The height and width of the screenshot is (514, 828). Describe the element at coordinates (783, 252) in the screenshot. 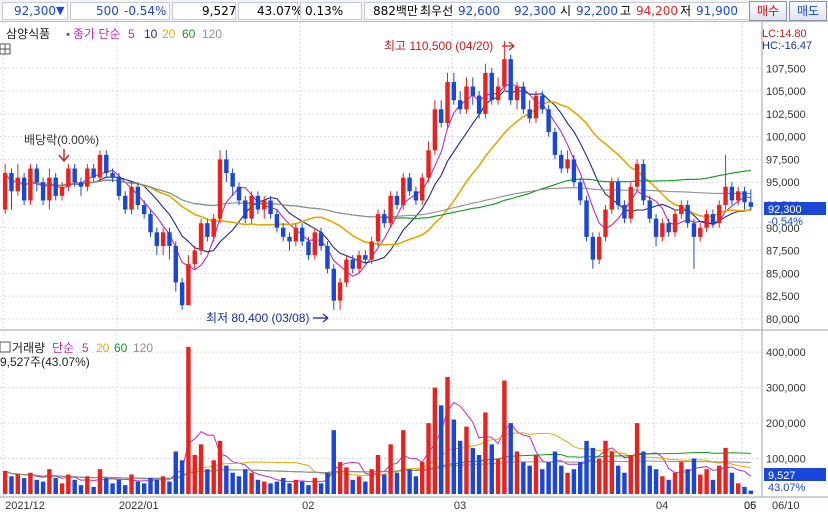

I see `price-tick-label: 87,500` at that location.